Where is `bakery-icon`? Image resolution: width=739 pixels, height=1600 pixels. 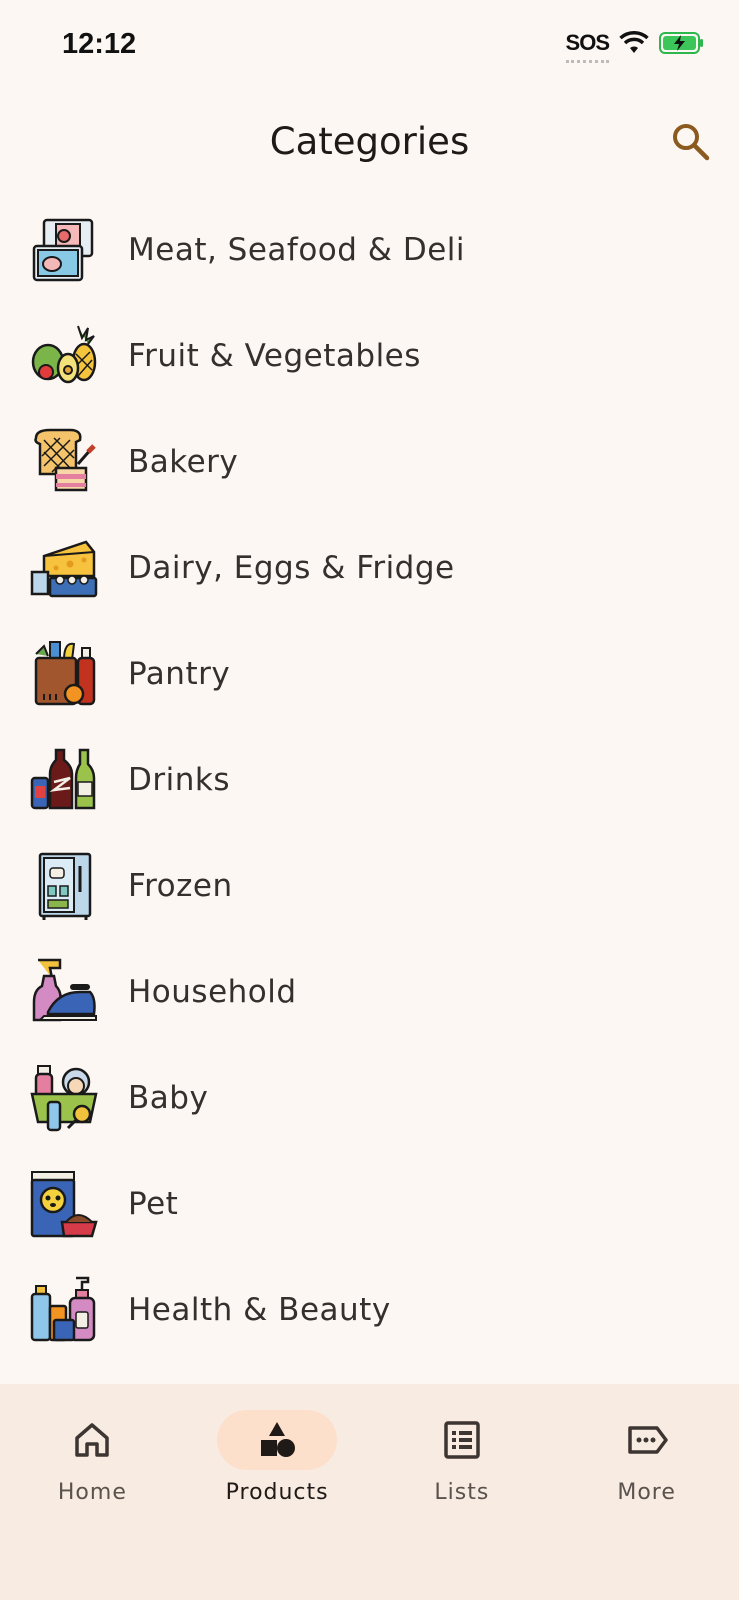
bakery-icon is located at coordinates (65, 460).